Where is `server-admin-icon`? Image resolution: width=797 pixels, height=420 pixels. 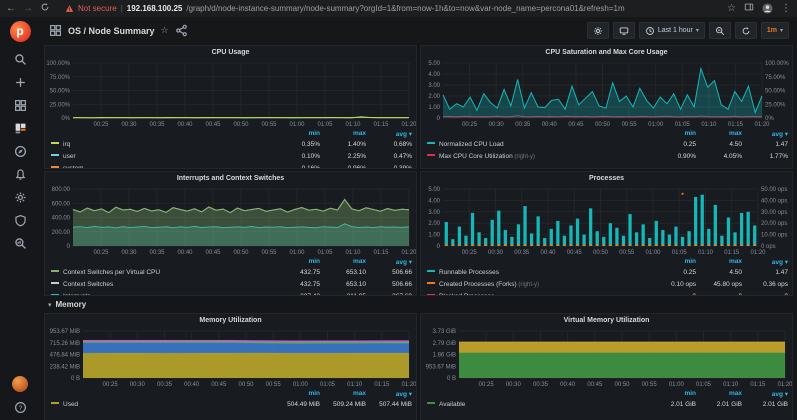
server-admin-icon is located at coordinates (20, 220).